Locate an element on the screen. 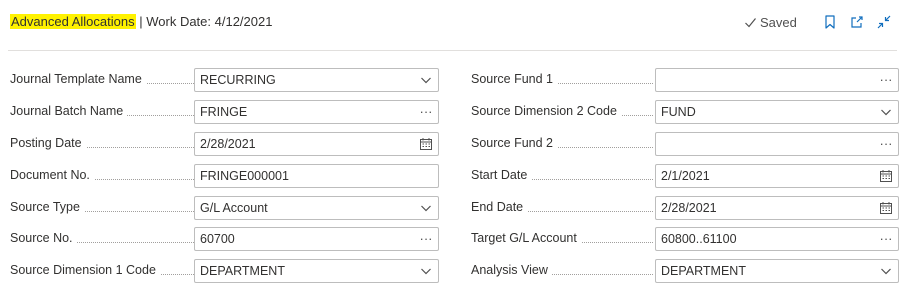  field-label-source-fund-1: Source Fund 1 is located at coordinates (514, 79).